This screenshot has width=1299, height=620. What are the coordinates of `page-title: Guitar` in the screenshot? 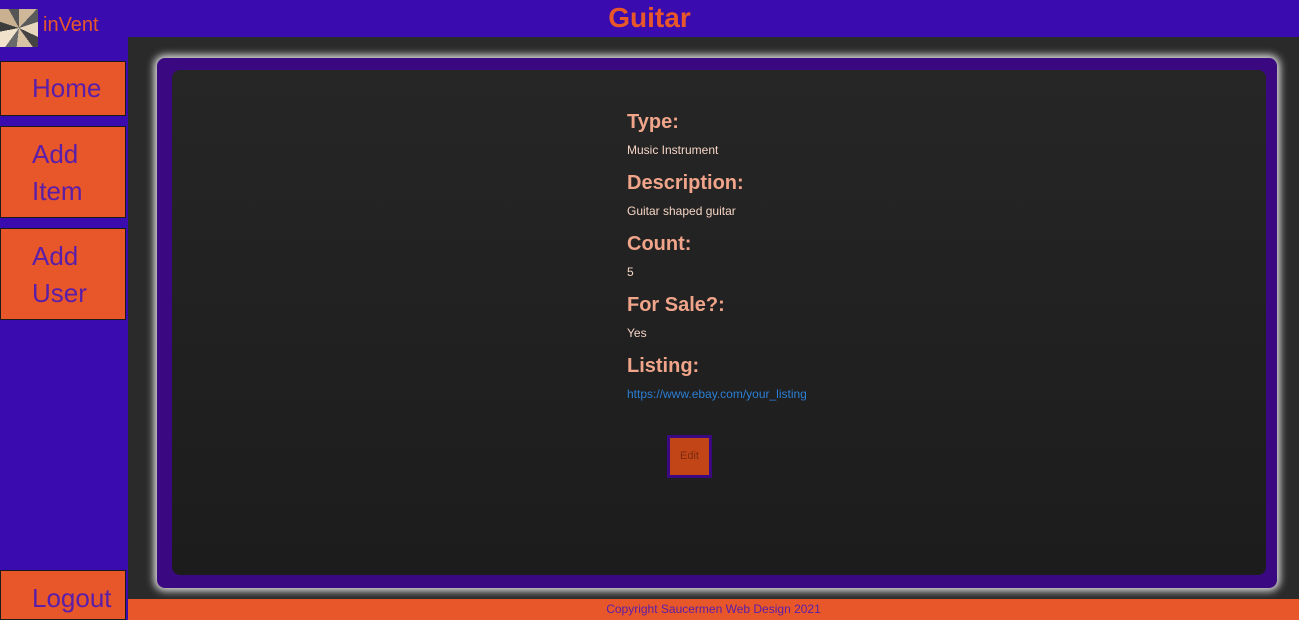 It's located at (649, 17).